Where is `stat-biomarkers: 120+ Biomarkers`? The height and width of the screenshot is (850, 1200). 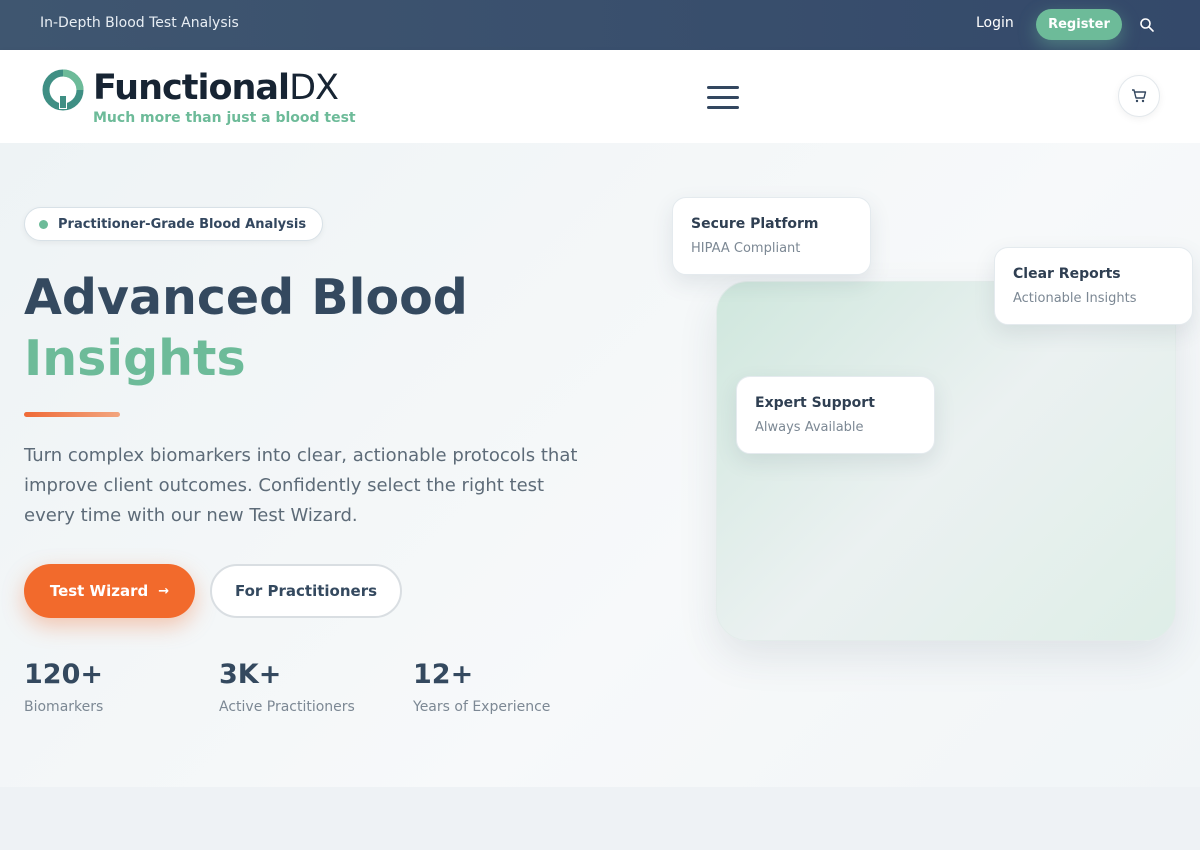 stat-biomarkers: 120+ Biomarkers is located at coordinates (63, 686).